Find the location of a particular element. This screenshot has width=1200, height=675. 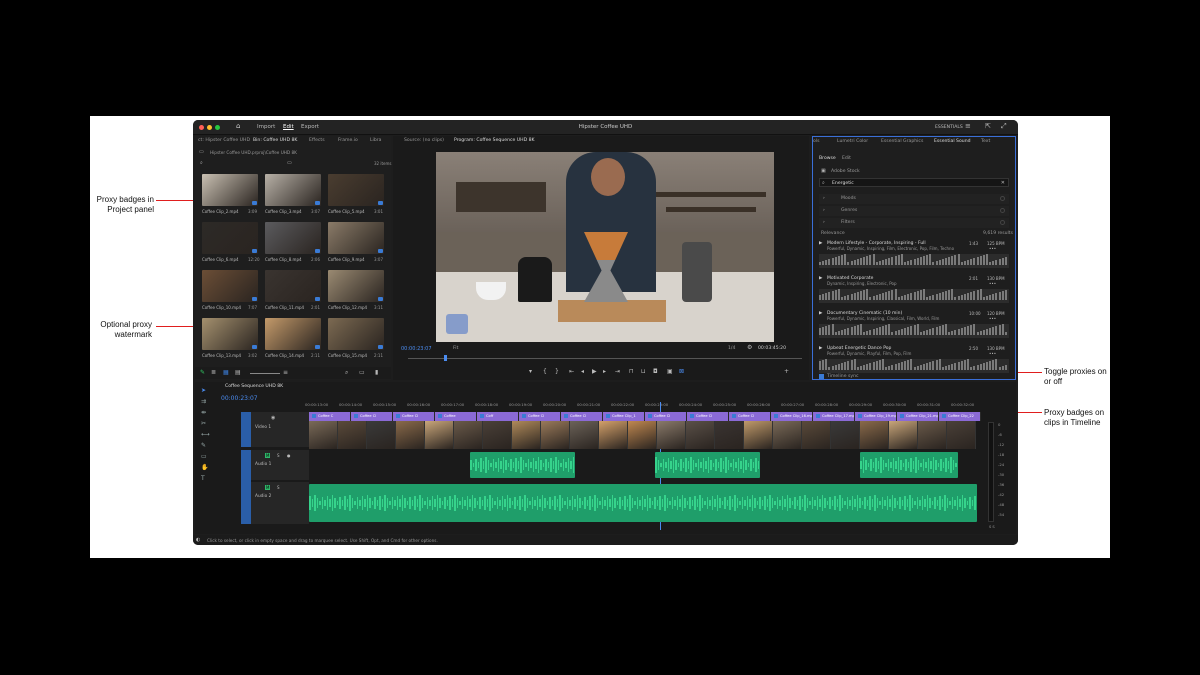

new-item-icon: ▭ is located at coordinates (362, 372).